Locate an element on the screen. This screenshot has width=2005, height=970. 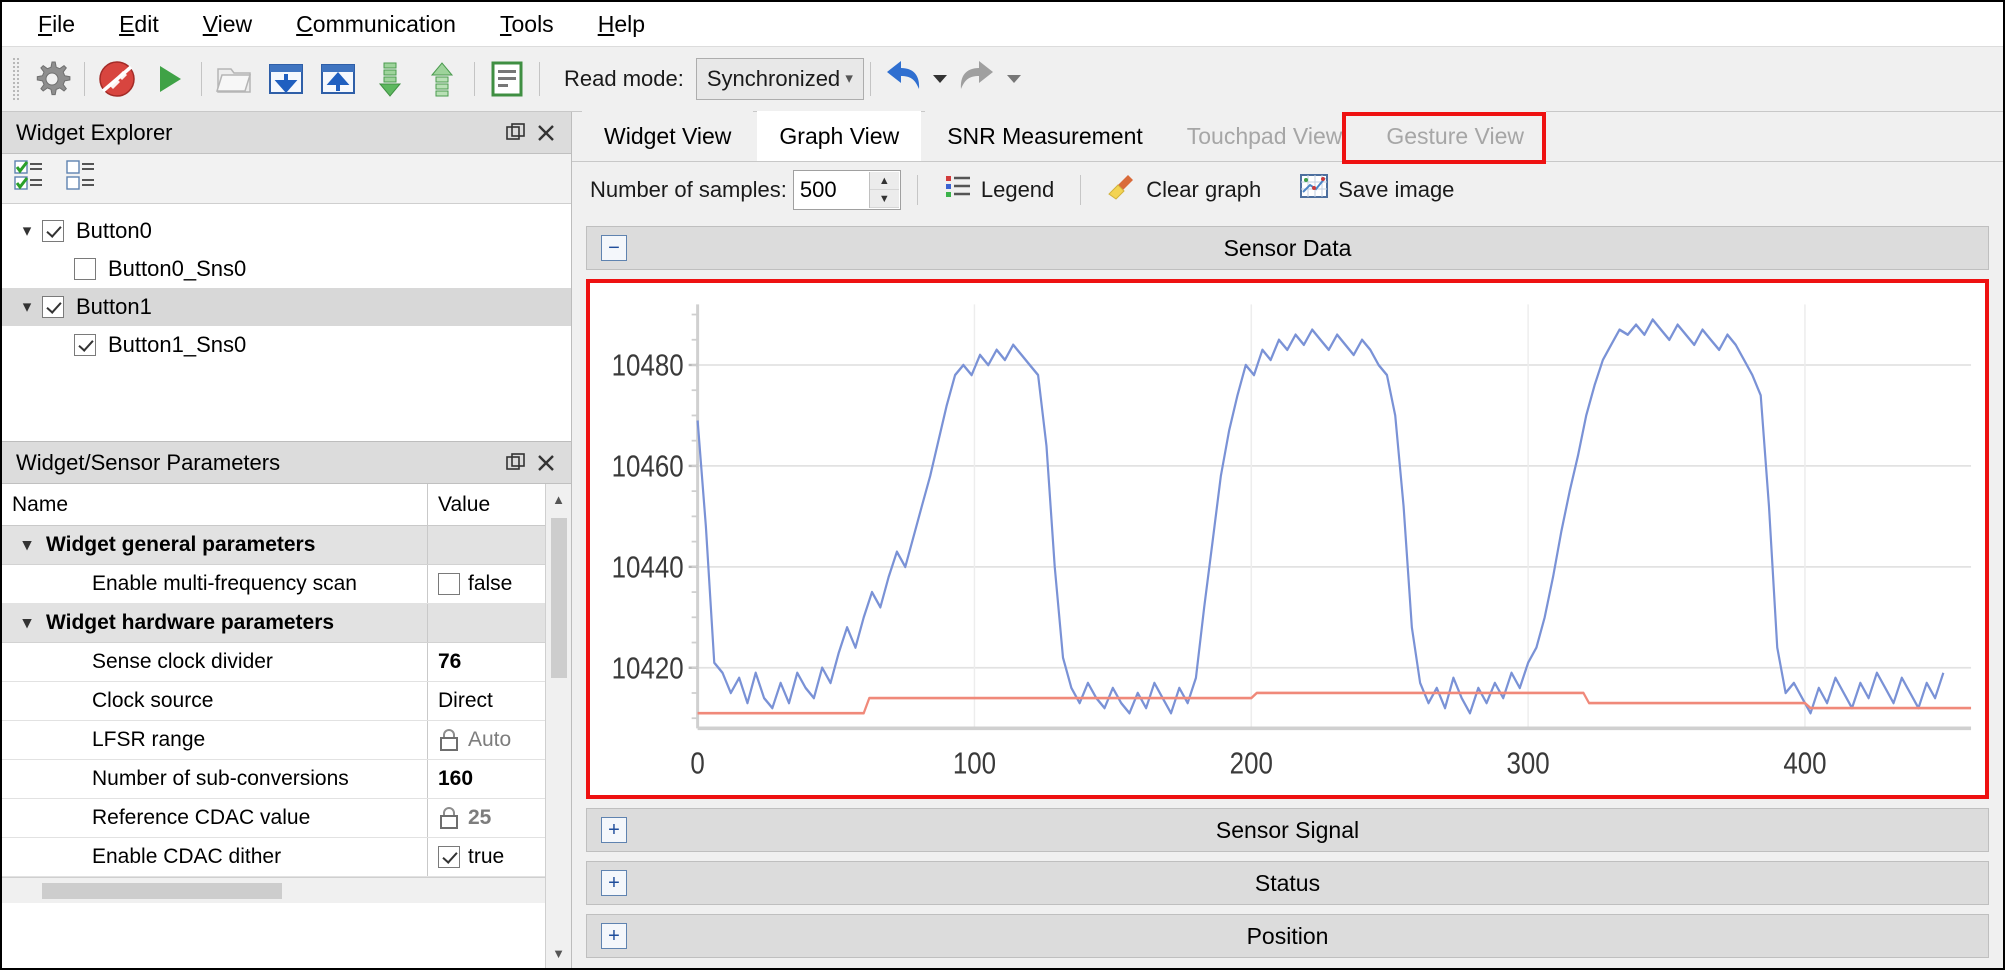
start-play-icon is located at coordinates (169, 79).